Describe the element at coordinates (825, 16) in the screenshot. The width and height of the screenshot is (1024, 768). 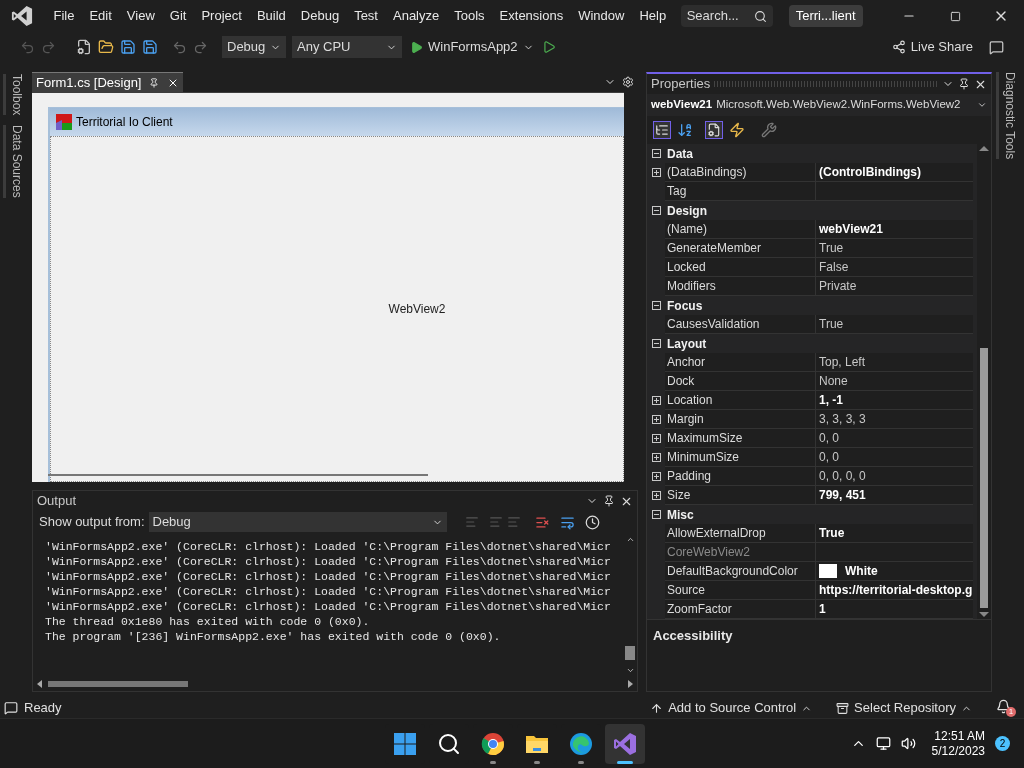
I see `solution-title: Terri...lient` at that location.